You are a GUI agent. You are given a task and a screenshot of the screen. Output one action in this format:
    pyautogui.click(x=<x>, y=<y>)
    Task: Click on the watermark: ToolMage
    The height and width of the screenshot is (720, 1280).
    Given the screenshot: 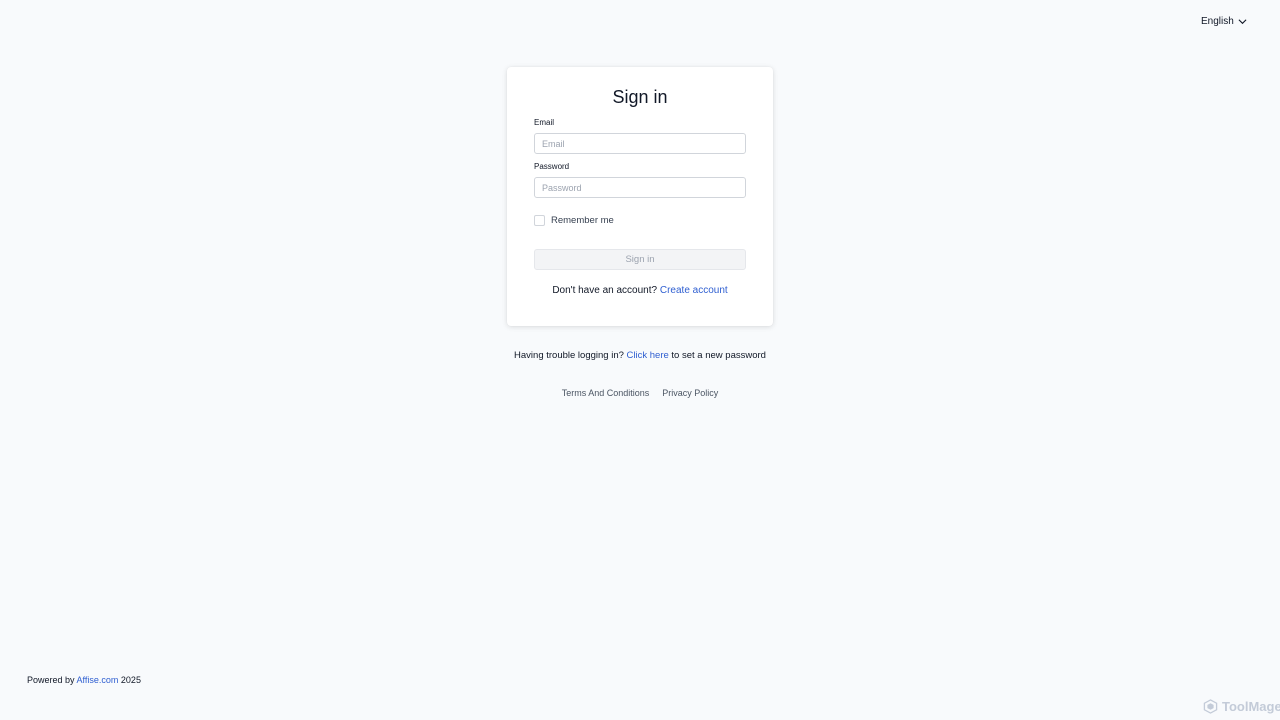 What is the action you would take?
    pyautogui.click(x=1241, y=706)
    